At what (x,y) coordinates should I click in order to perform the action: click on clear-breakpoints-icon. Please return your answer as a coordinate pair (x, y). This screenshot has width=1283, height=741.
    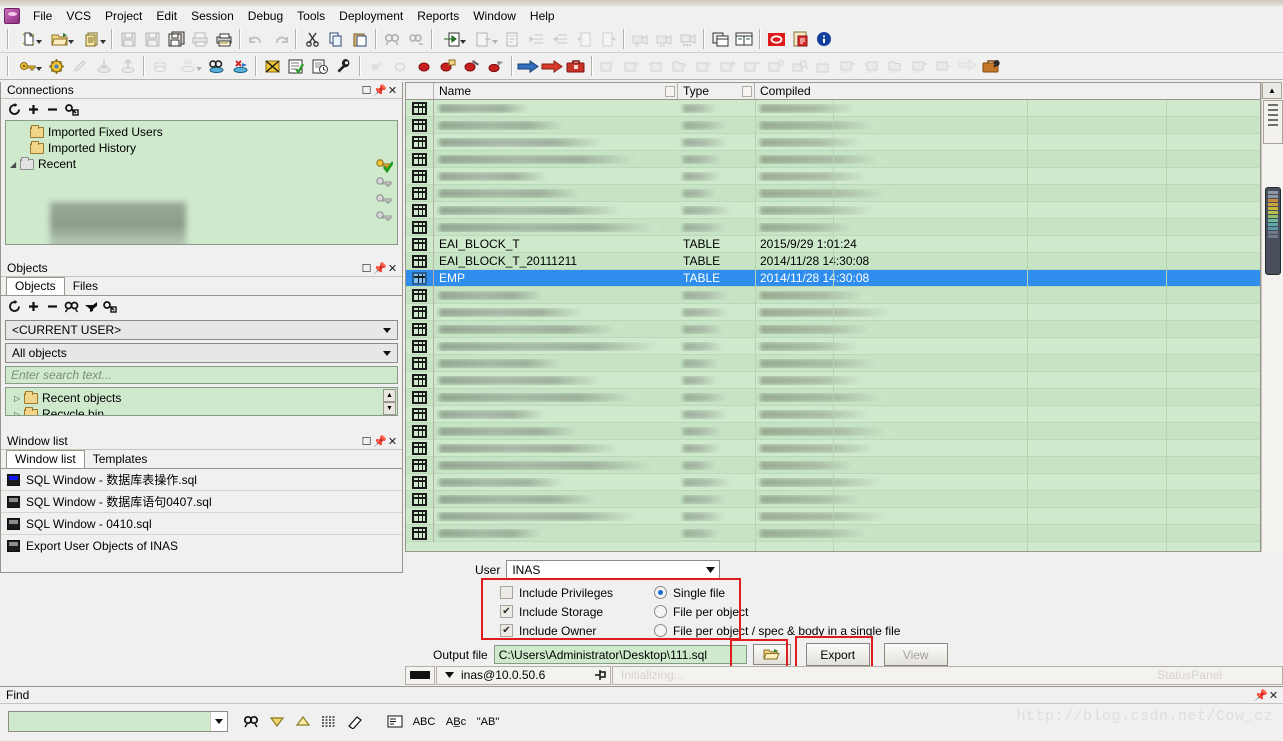
    Looking at the image, I should click on (496, 66).